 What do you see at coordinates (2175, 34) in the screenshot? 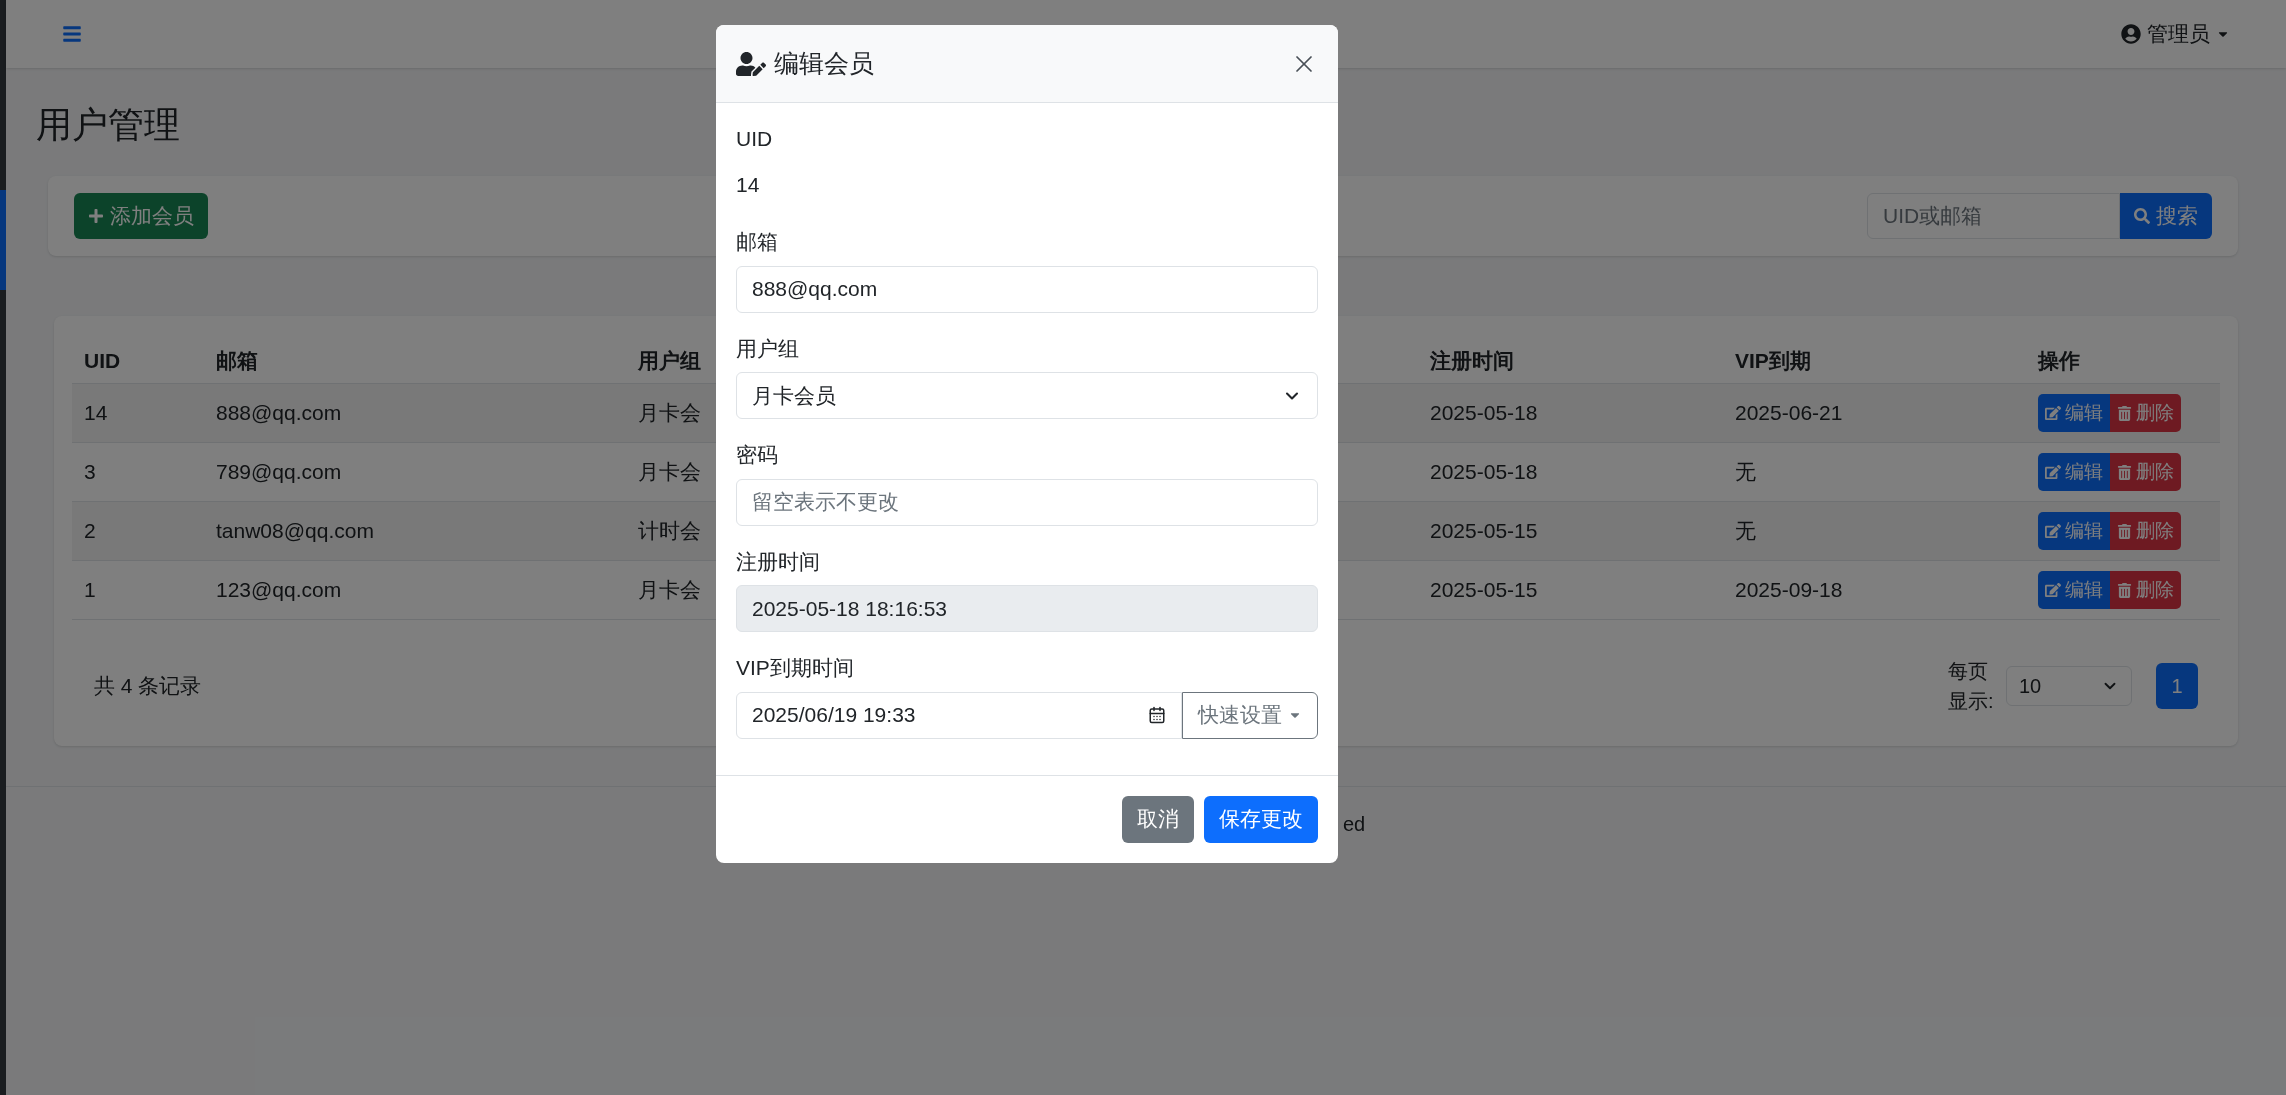
I see `user-menu: 管理员` at bounding box center [2175, 34].